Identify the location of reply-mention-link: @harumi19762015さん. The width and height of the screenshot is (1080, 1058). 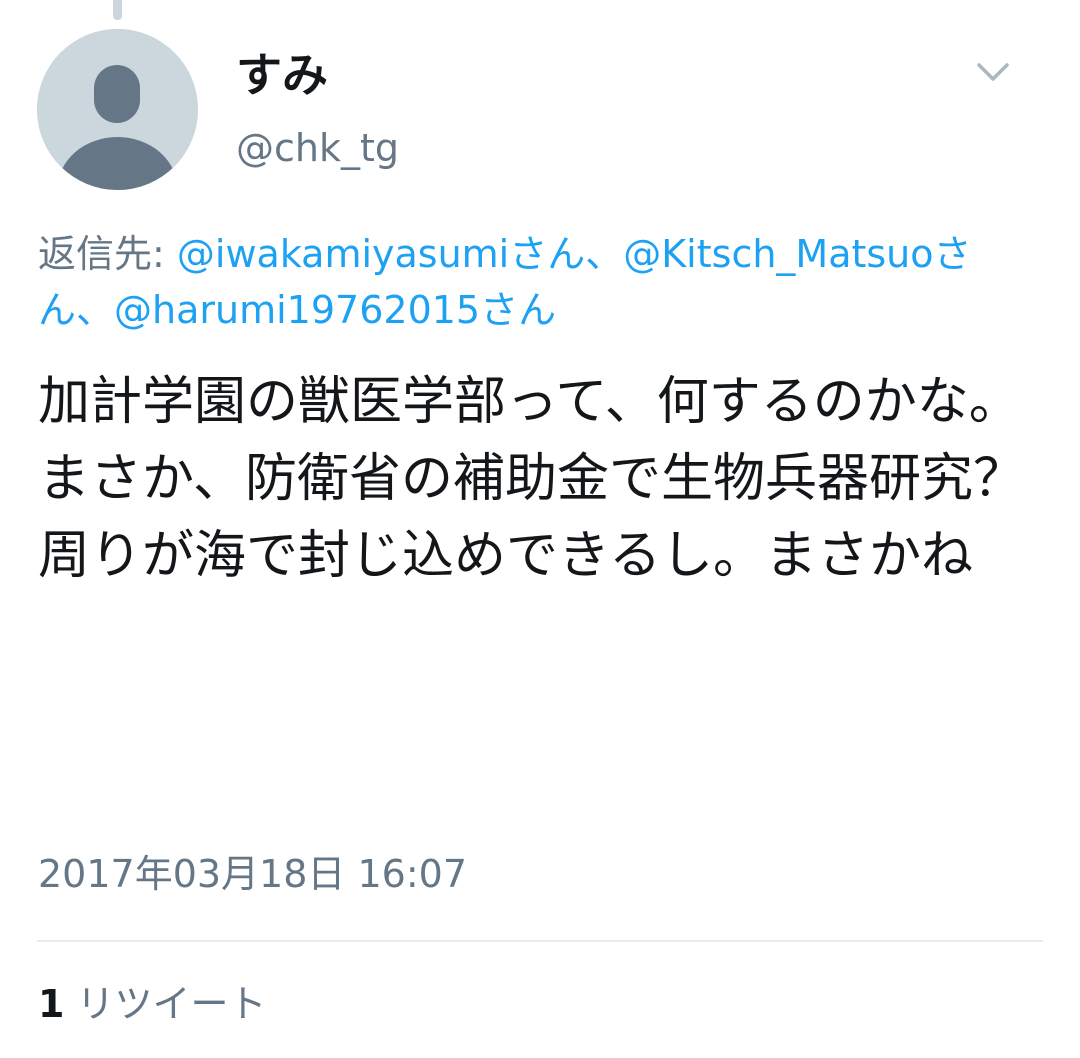
(335, 310).